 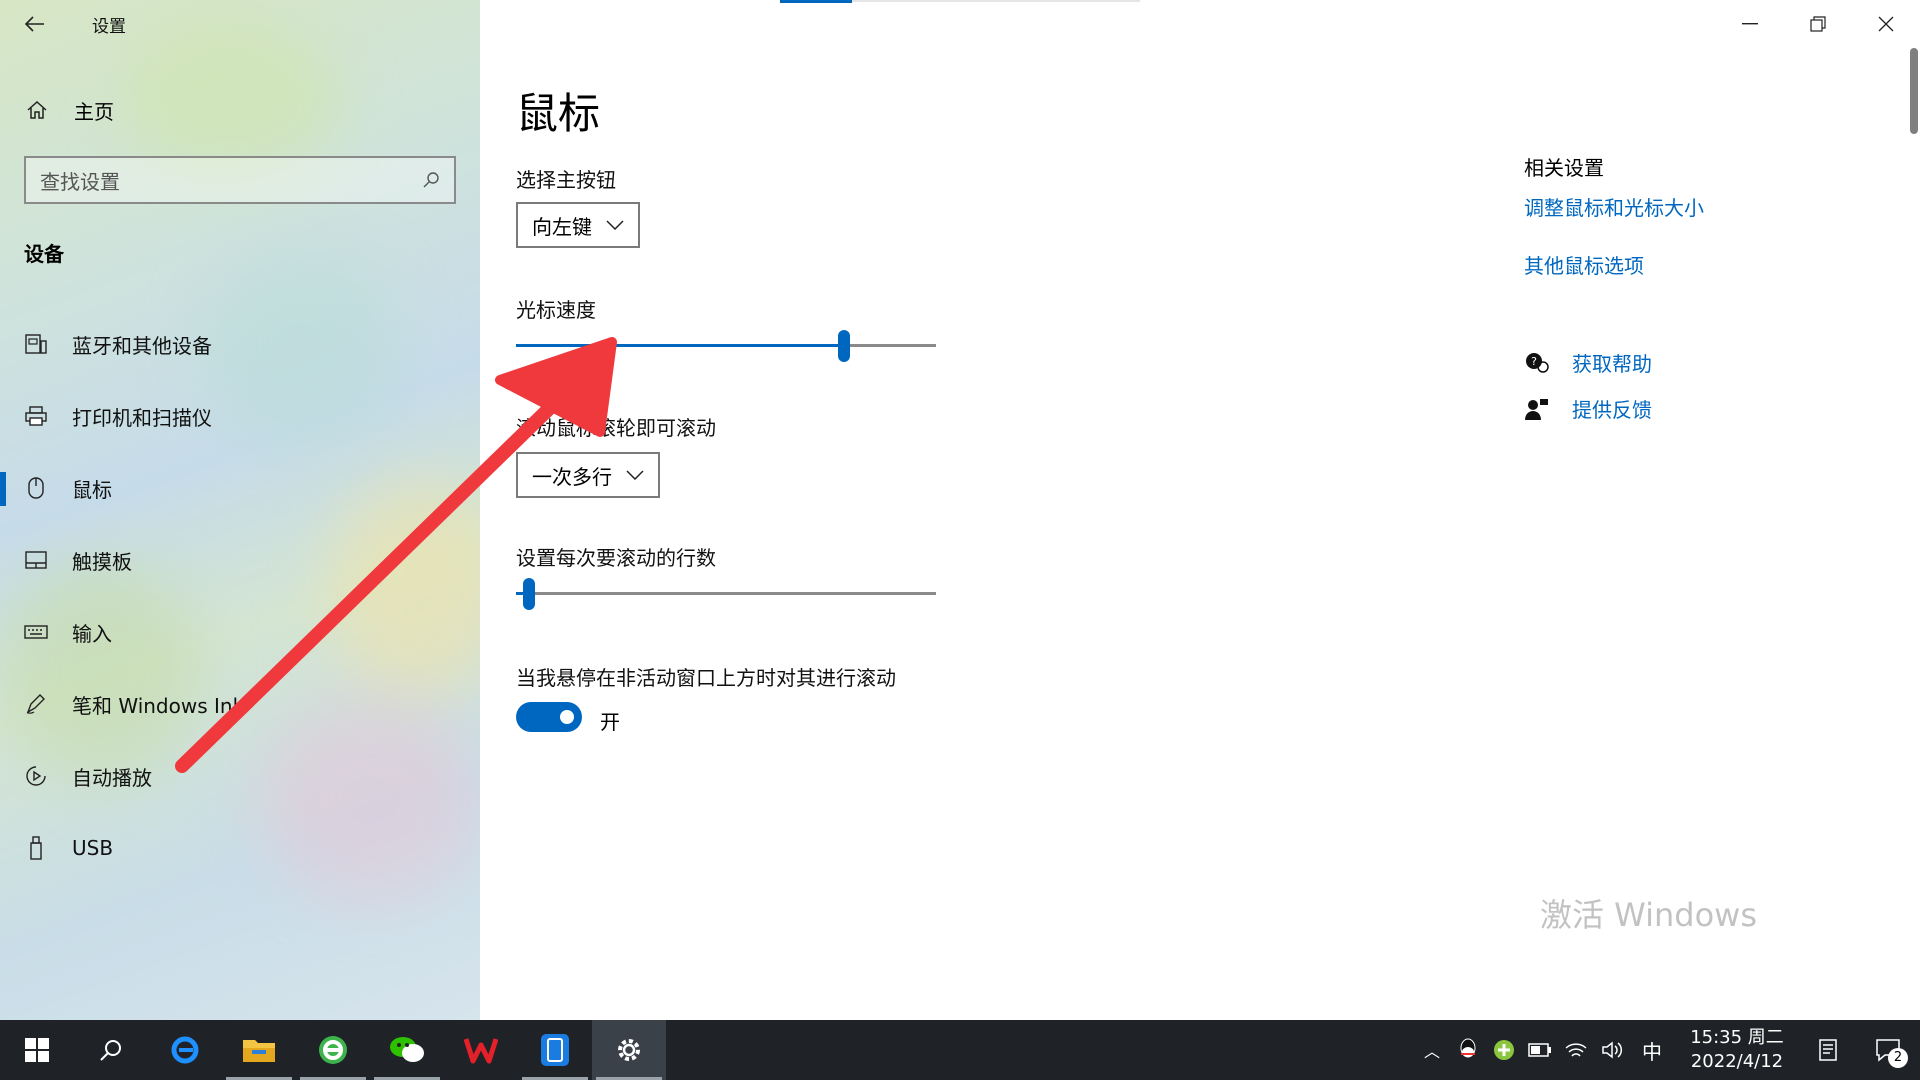 What do you see at coordinates (572, 476) in the screenshot?
I see `scroll-mode-value: 一次多行` at bounding box center [572, 476].